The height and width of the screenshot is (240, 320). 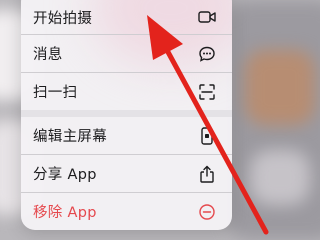 What do you see at coordinates (63, 18) in the screenshot?
I see `menu-item-label: 开始拍摄` at bounding box center [63, 18].